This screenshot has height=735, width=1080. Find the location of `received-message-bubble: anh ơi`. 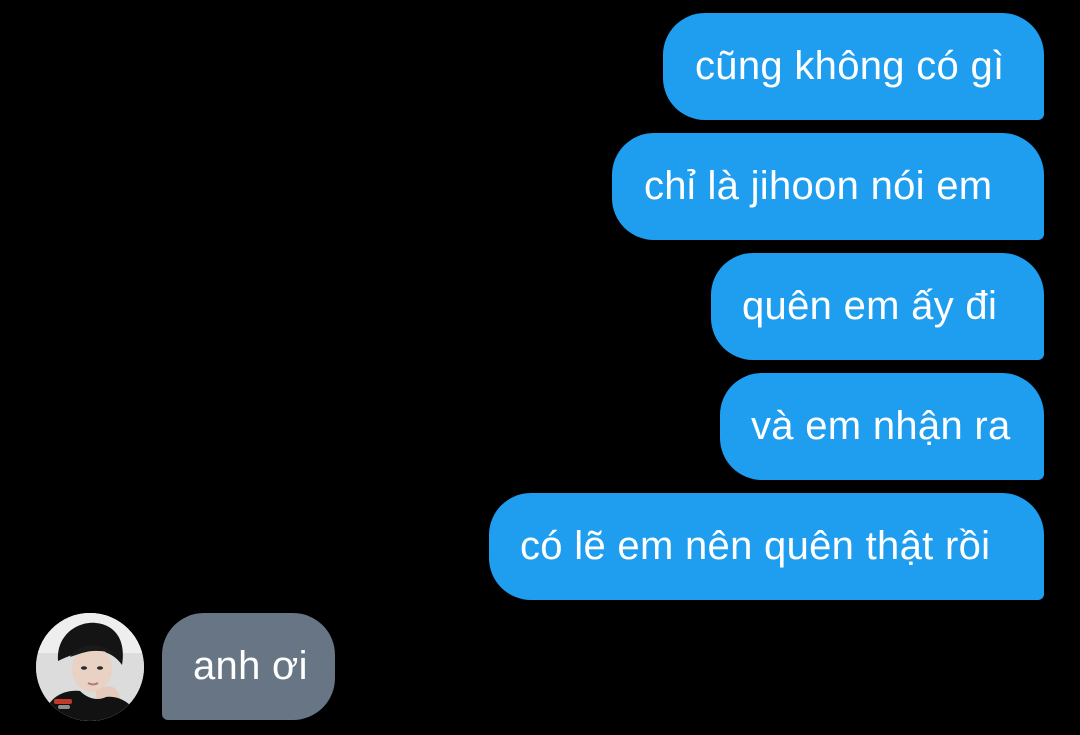

received-message-bubble: anh ơi is located at coordinates (248, 666).